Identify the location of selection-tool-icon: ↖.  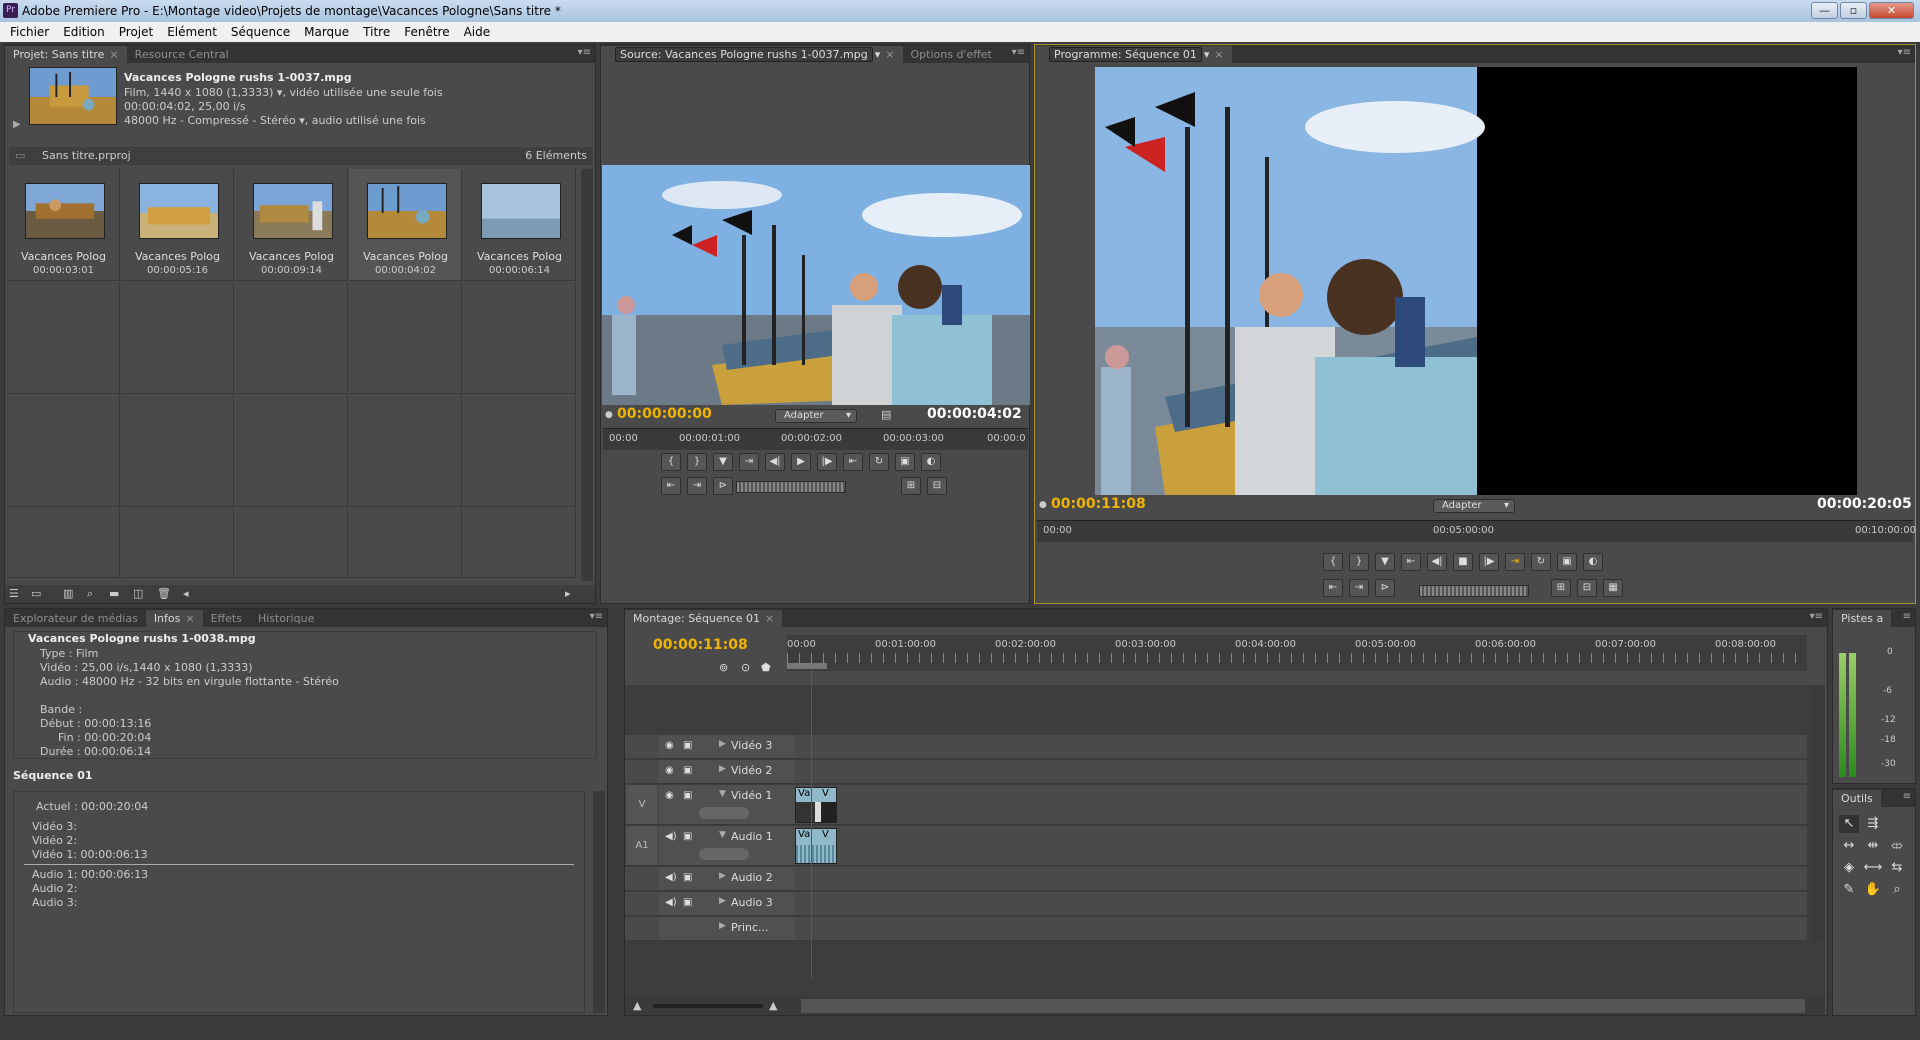
(1849, 824).